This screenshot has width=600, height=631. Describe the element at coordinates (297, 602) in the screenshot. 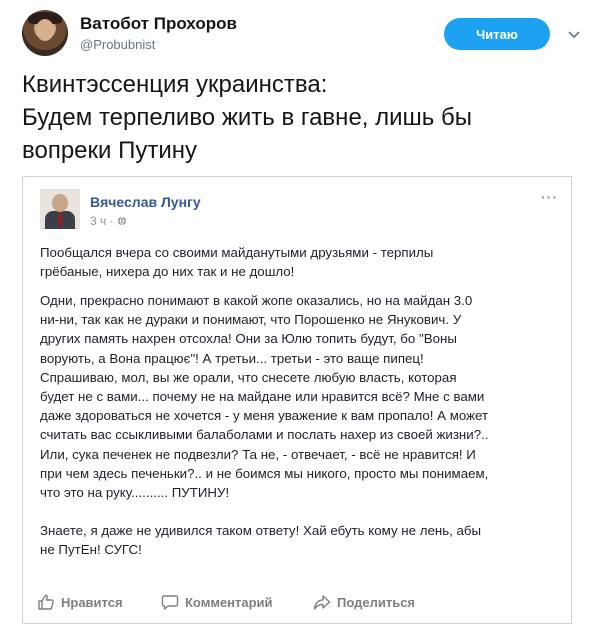

I see `fb-action-bar: Нравится Комментарий Поделиться` at that location.